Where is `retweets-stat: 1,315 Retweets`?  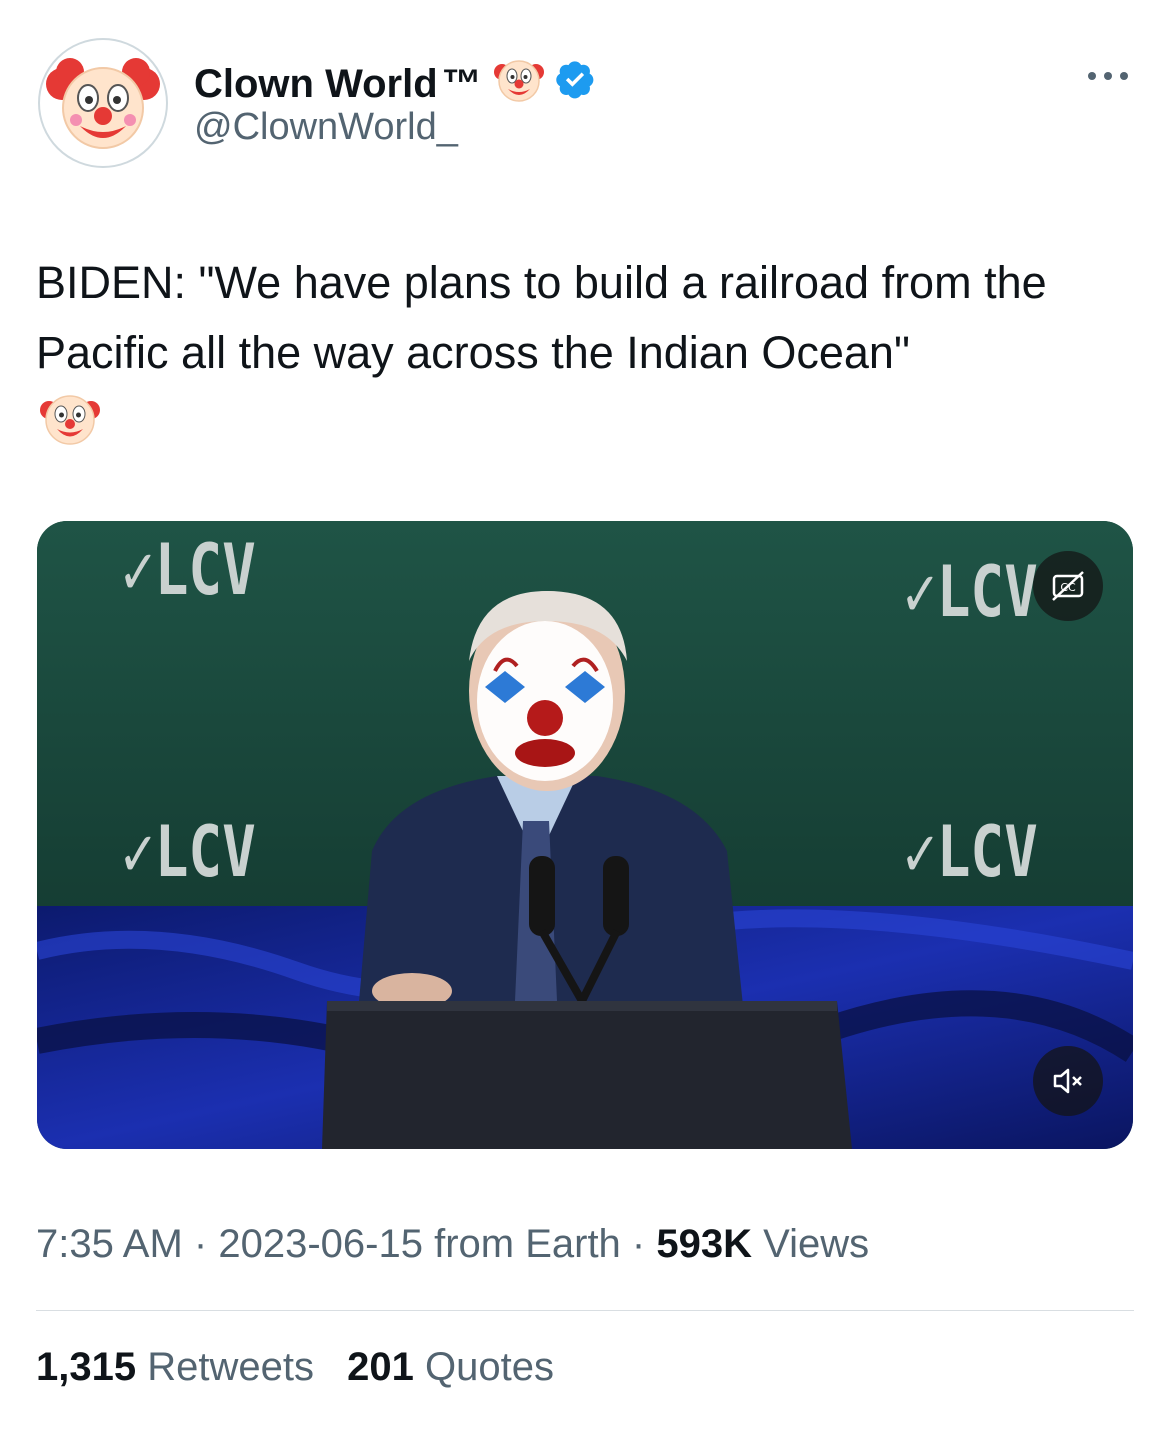
retweets-stat: 1,315 Retweets is located at coordinates (180, 1367).